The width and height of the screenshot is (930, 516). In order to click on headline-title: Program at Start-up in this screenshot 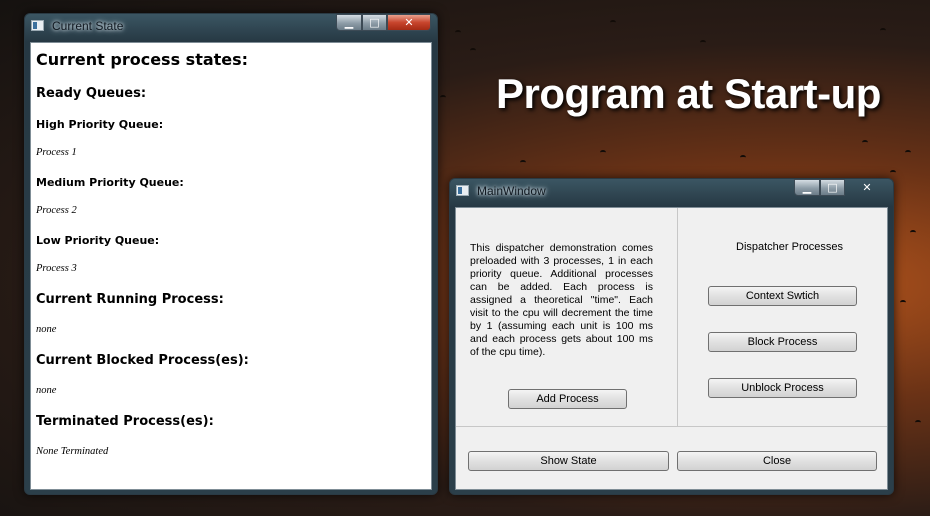, I will do `click(688, 93)`.